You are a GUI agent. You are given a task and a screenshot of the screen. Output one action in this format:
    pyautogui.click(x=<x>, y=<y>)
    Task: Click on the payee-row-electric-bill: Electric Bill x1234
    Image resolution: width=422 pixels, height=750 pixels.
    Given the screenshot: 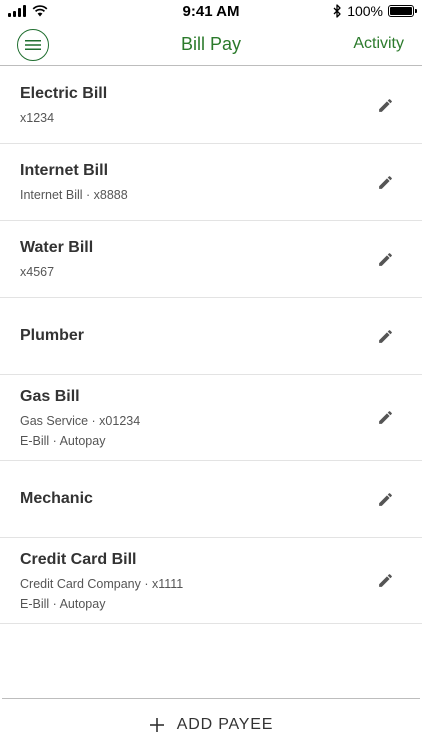 What is the action you would take?
    pyautogui.click(x=211, y=105)
    